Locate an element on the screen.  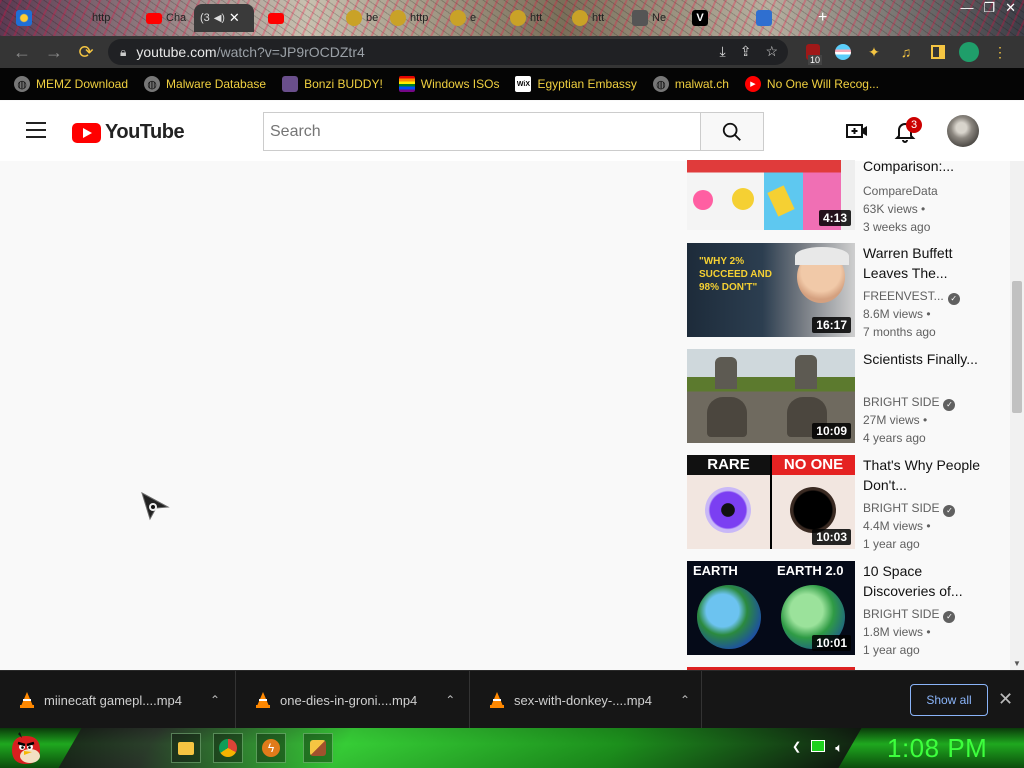
url-text: youtube.com/watch?v=JP9rOCDZtr4 is located at coordinates (250, 52).